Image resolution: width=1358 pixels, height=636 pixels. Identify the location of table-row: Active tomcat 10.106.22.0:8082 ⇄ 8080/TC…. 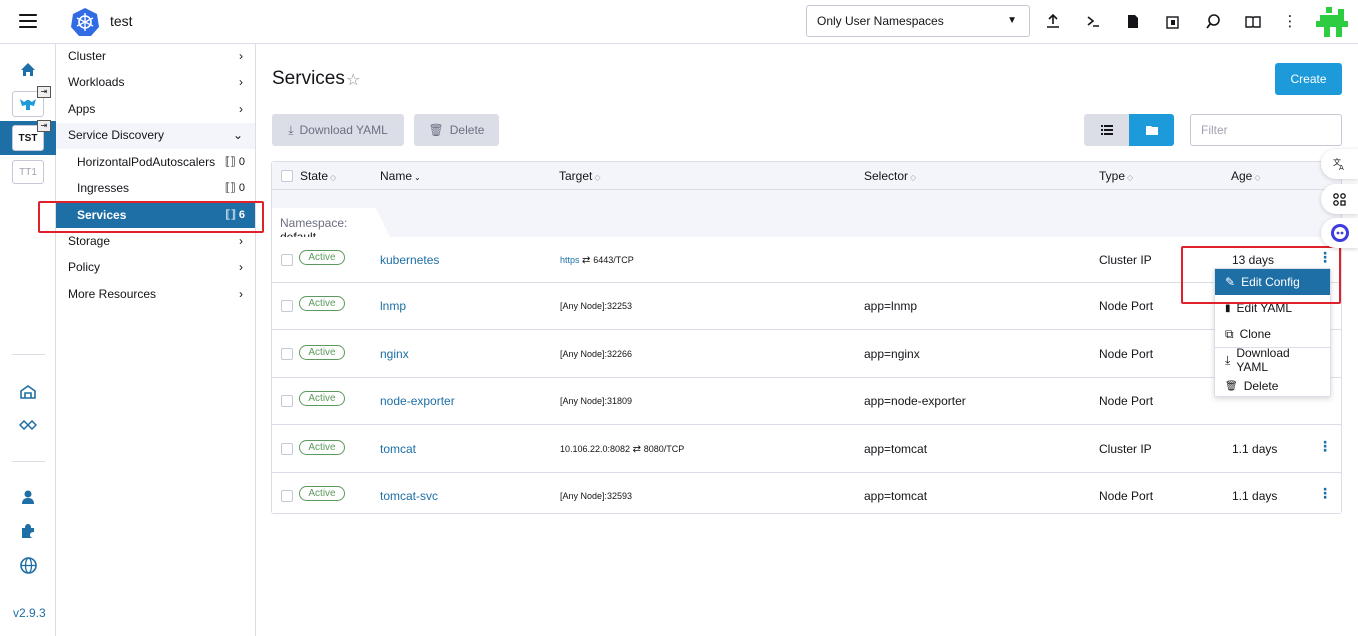
(806, 449).